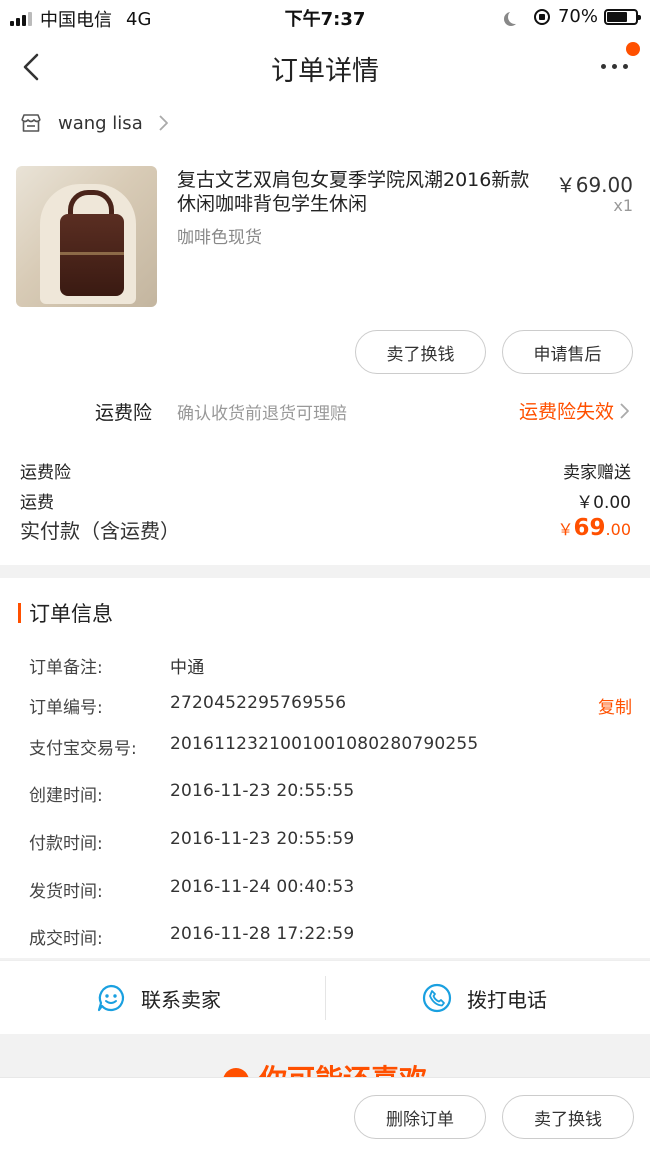 The height and width of the screenshot is (1155, 650). I want to click on shipping-insurance-row: 运费险 确认收货前退货可理赔 运费险失效, so click(325, 409).